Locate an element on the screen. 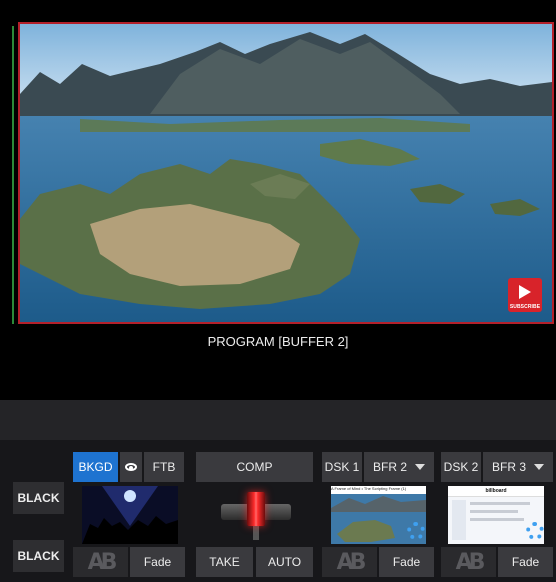 The height and width of the screenshot is (582, 556). bkgd-button: BKGD is located at coordinates (95, 467).